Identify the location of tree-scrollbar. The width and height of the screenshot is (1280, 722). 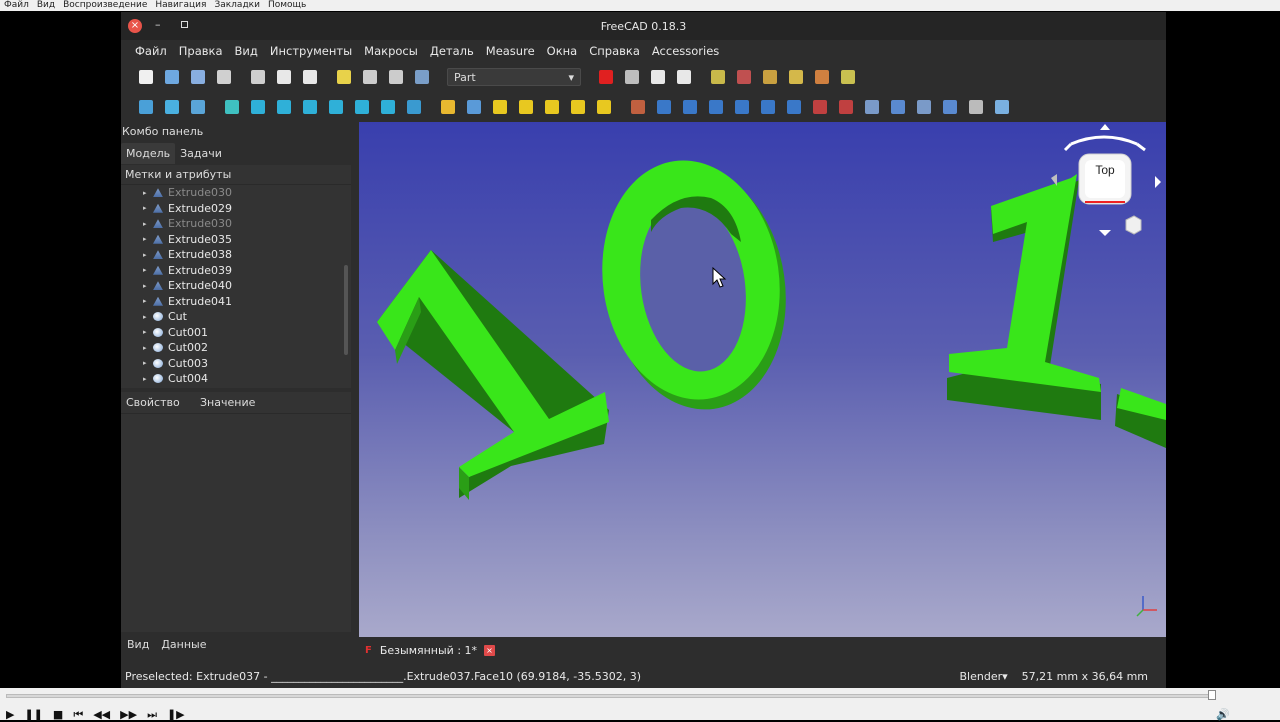
(346, 310).